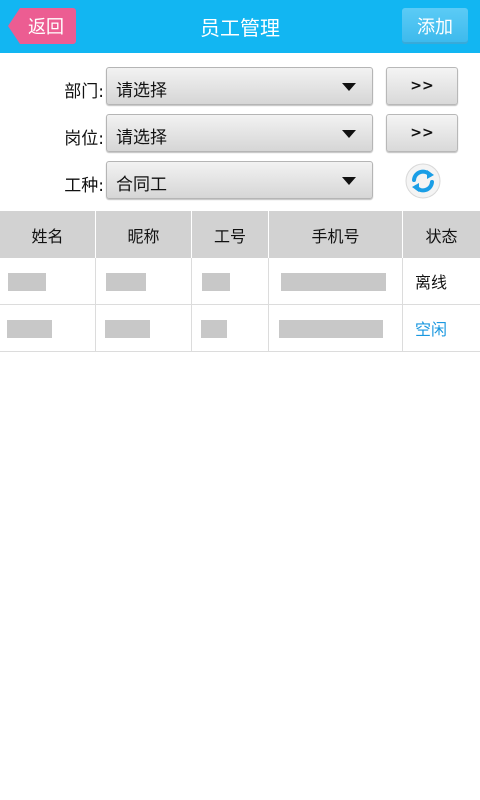  Describe the element at coordinates (141, 185) in the screenshot. I see `job-type-select-value: 合同工` at that location.